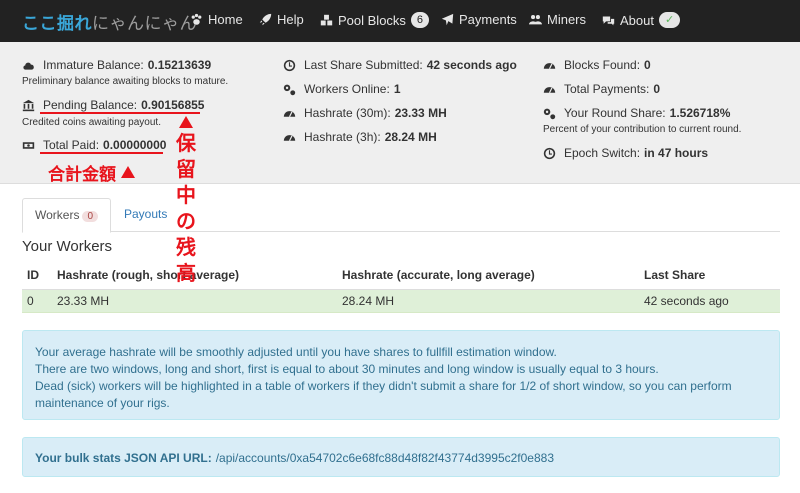  I want to click on nav-miners-label: Miners, so click(567, 19).